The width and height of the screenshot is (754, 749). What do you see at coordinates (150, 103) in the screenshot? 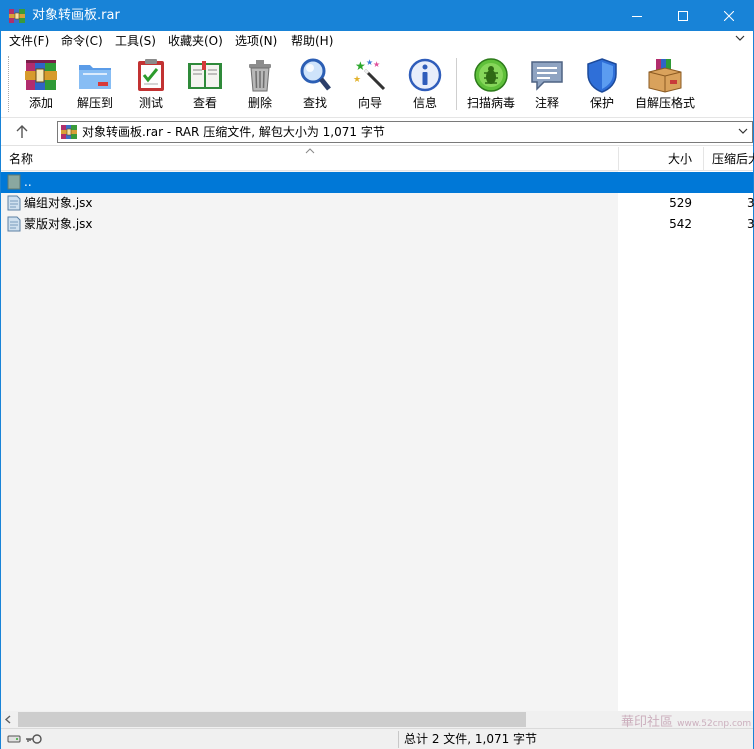
I see `test-label: 测试` at bounding box center [150, 103].